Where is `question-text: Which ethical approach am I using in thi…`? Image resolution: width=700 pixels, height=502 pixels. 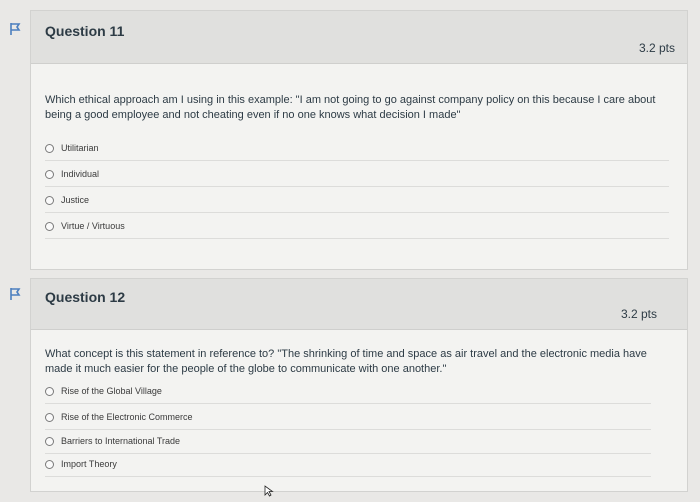
question-text: Which ethical approach am I using in thi… is located at coordinates (350, 107).